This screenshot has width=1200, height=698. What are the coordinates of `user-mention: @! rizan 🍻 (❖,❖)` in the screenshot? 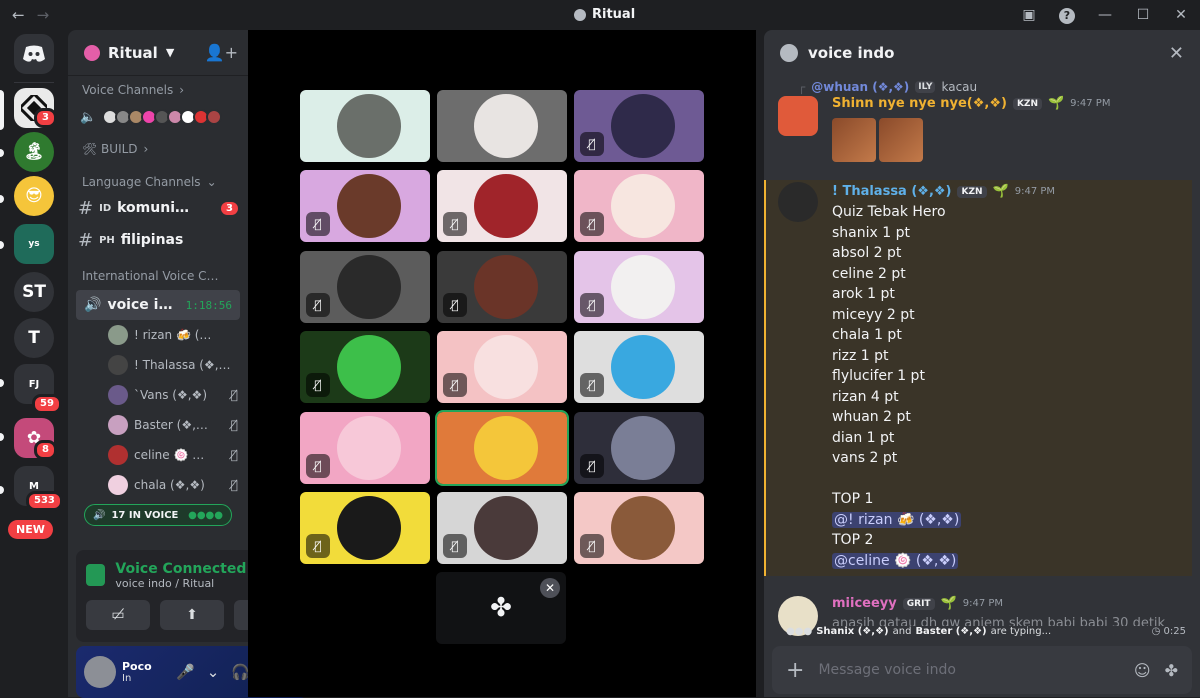 It's located at (897, 519).